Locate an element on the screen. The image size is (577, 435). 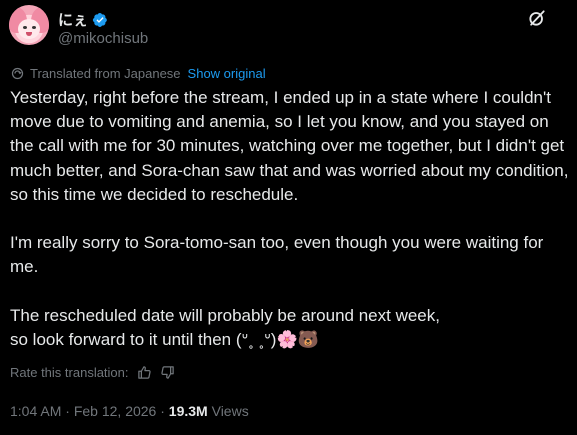
post-meta: 1:04 AM · Feb 12, 2026 · 19.3M Views is located at coordinates (129, 411).